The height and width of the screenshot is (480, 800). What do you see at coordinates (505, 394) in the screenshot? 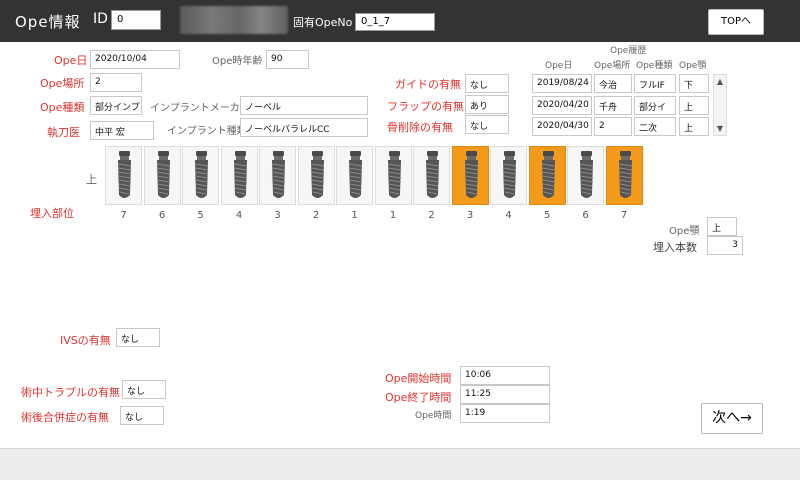
I see `ope-end-field: 11:25` at bounding box center [505, 394].